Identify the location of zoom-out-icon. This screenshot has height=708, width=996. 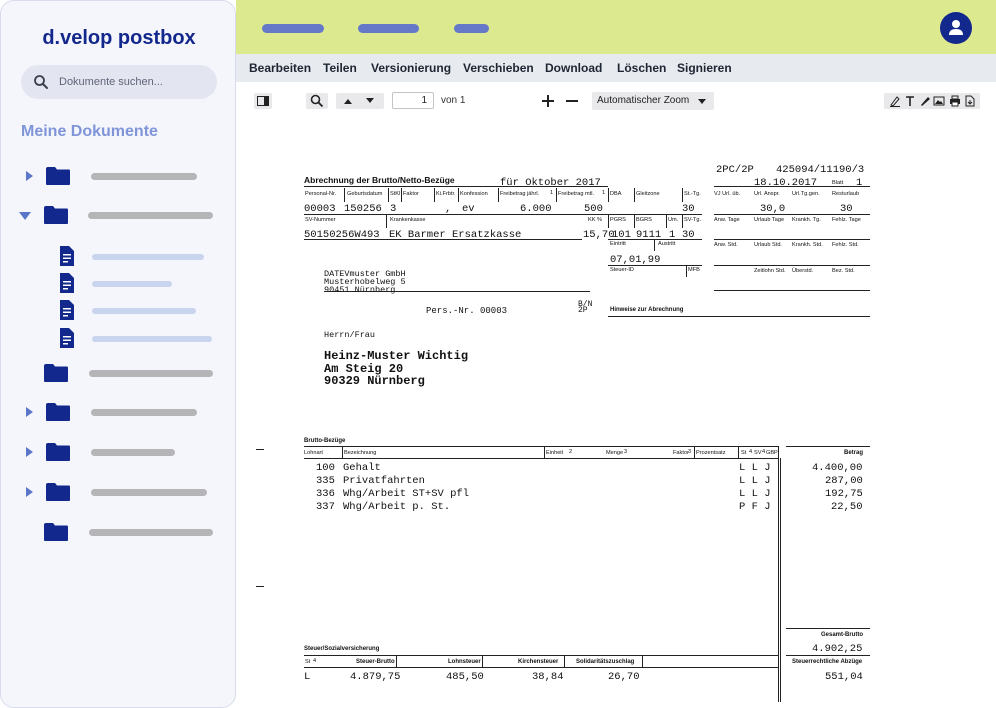
(572, 101).